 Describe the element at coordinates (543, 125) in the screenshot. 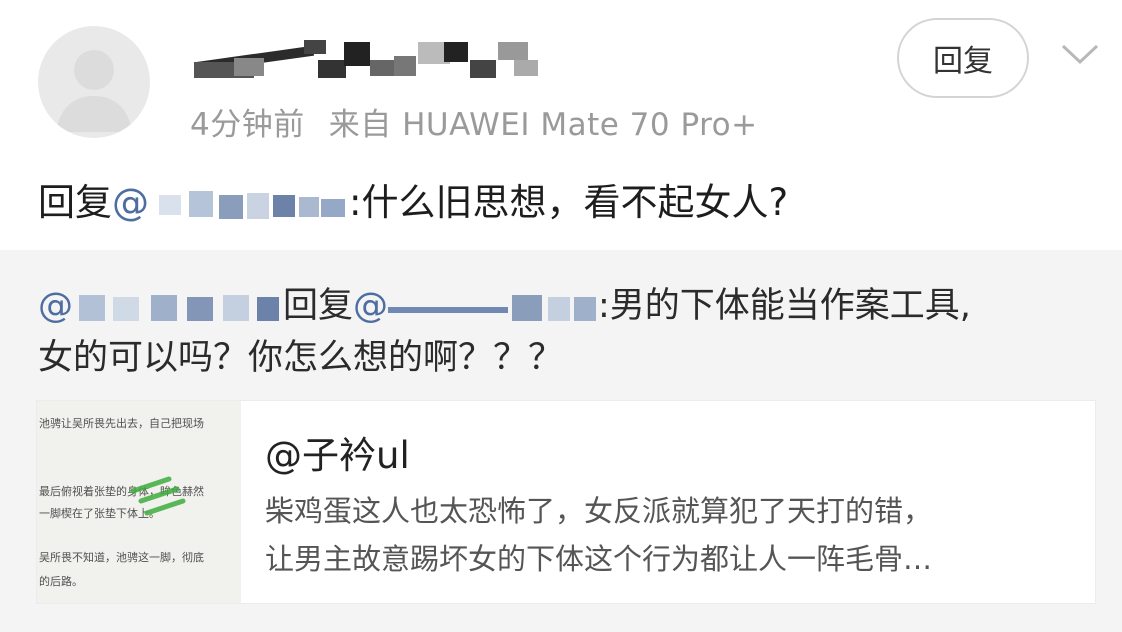

I see `comment-source: 来自 HUAWEI Mate 70 Pro+` at that location.